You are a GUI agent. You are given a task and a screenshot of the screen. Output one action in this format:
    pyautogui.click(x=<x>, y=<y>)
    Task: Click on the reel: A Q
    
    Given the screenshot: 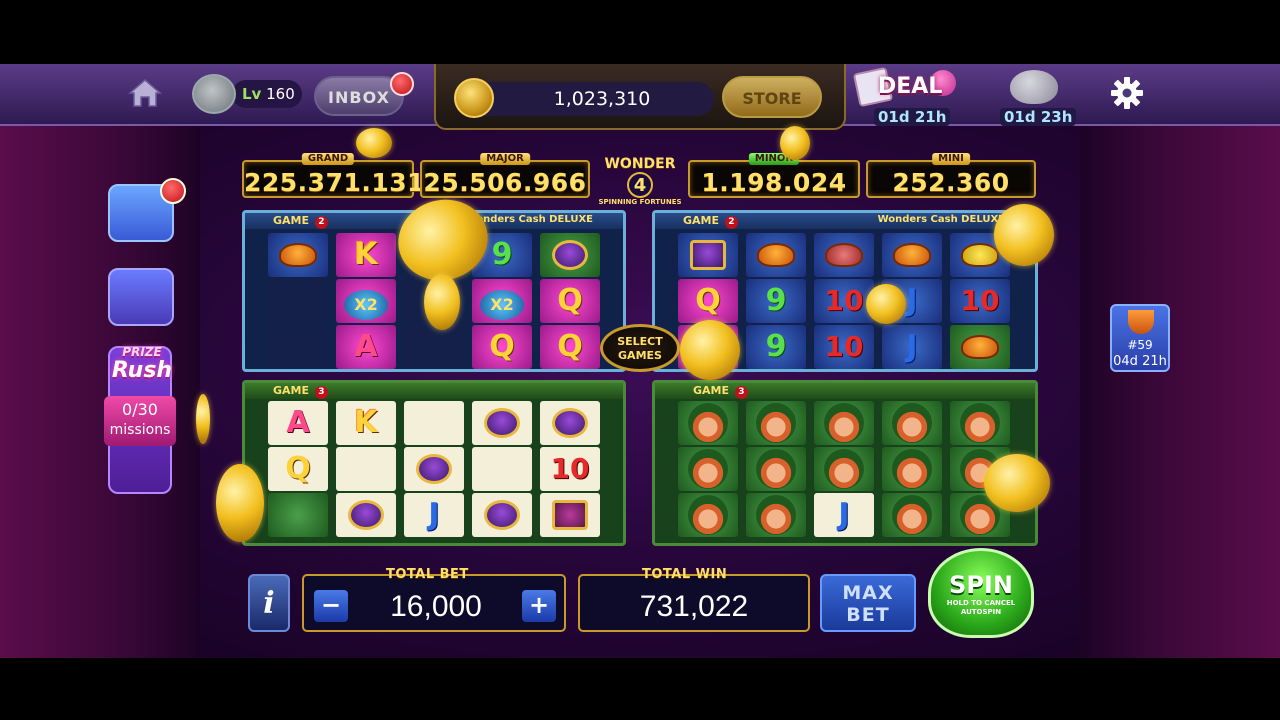 What is the action you would take?
    pyautogui.click(x=298, y=471)
    